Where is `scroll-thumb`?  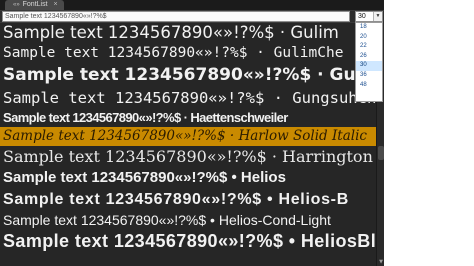
scroll-thumb is located at coordinates (381, 153).